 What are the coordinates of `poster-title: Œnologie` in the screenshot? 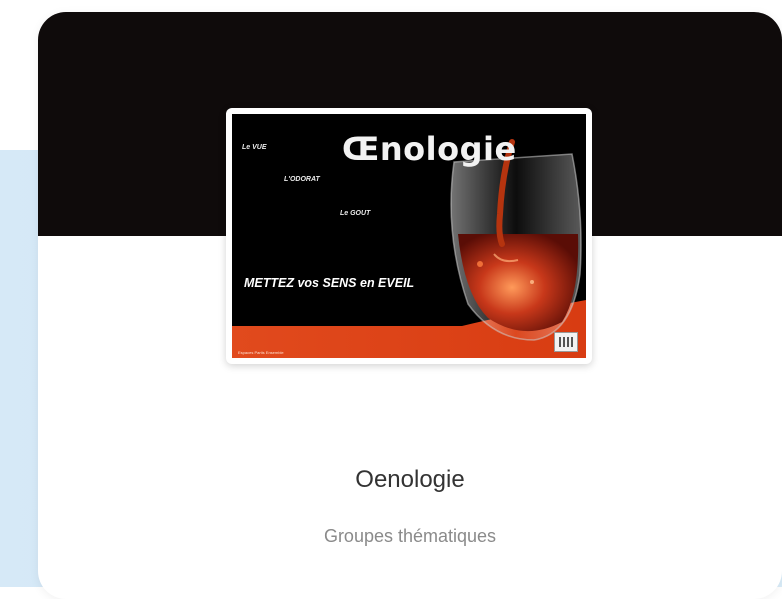 It's located at (429, 149).